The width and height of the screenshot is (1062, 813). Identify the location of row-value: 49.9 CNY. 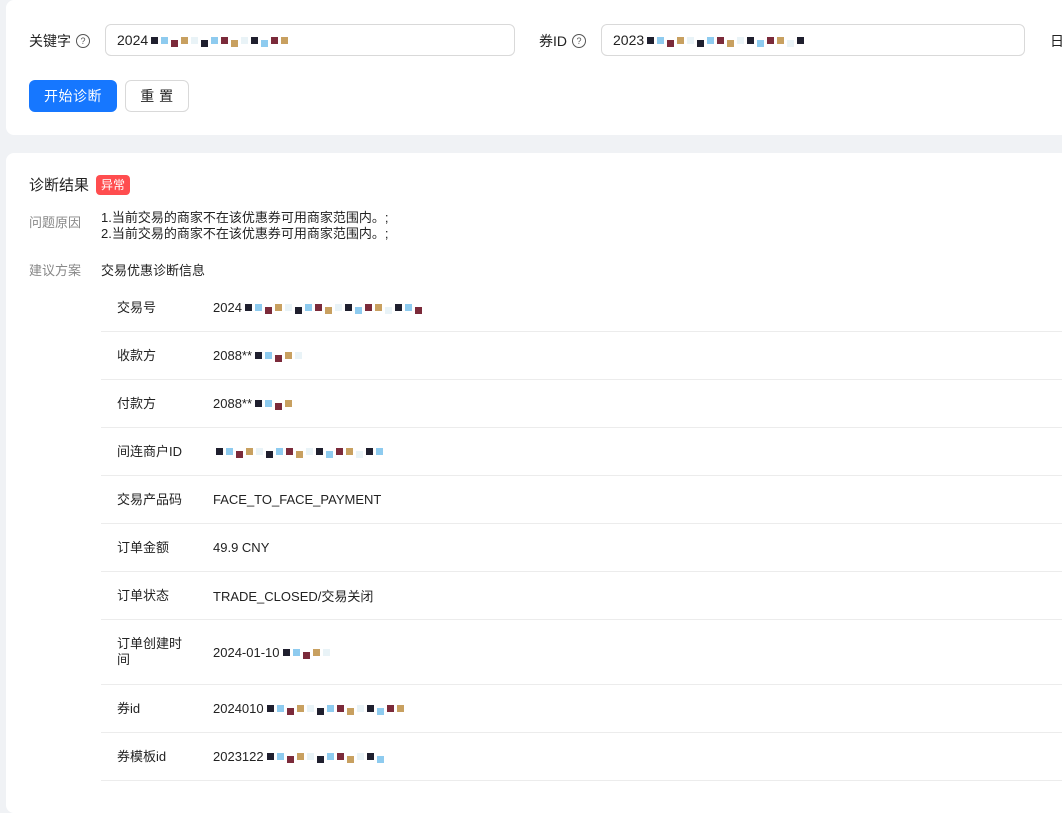
(241, 547).